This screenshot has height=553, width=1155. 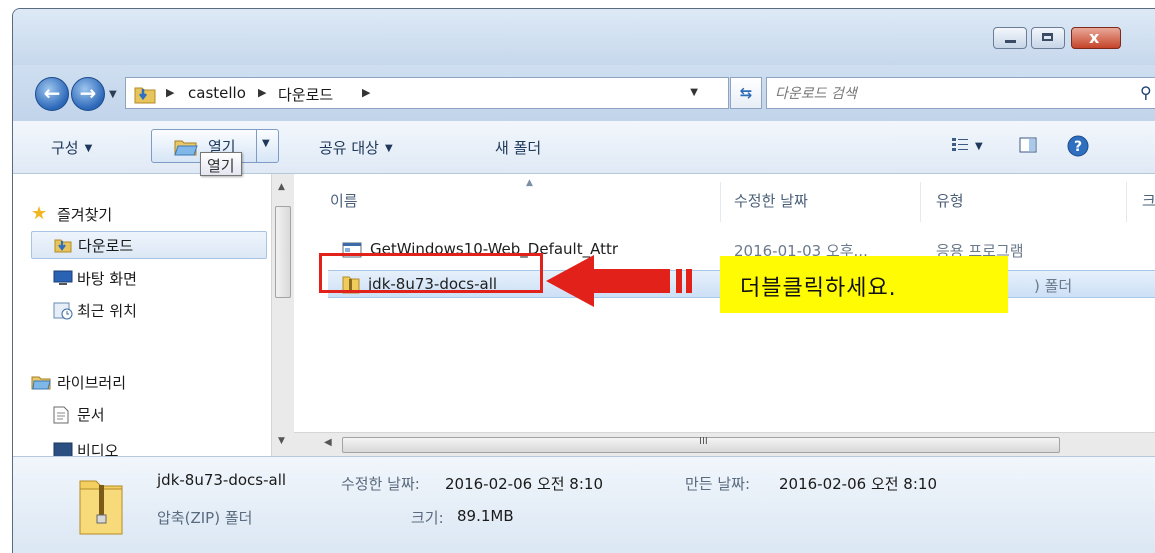 I want to click on scroll-up-icon: ▲, so click(x=281, y=187).